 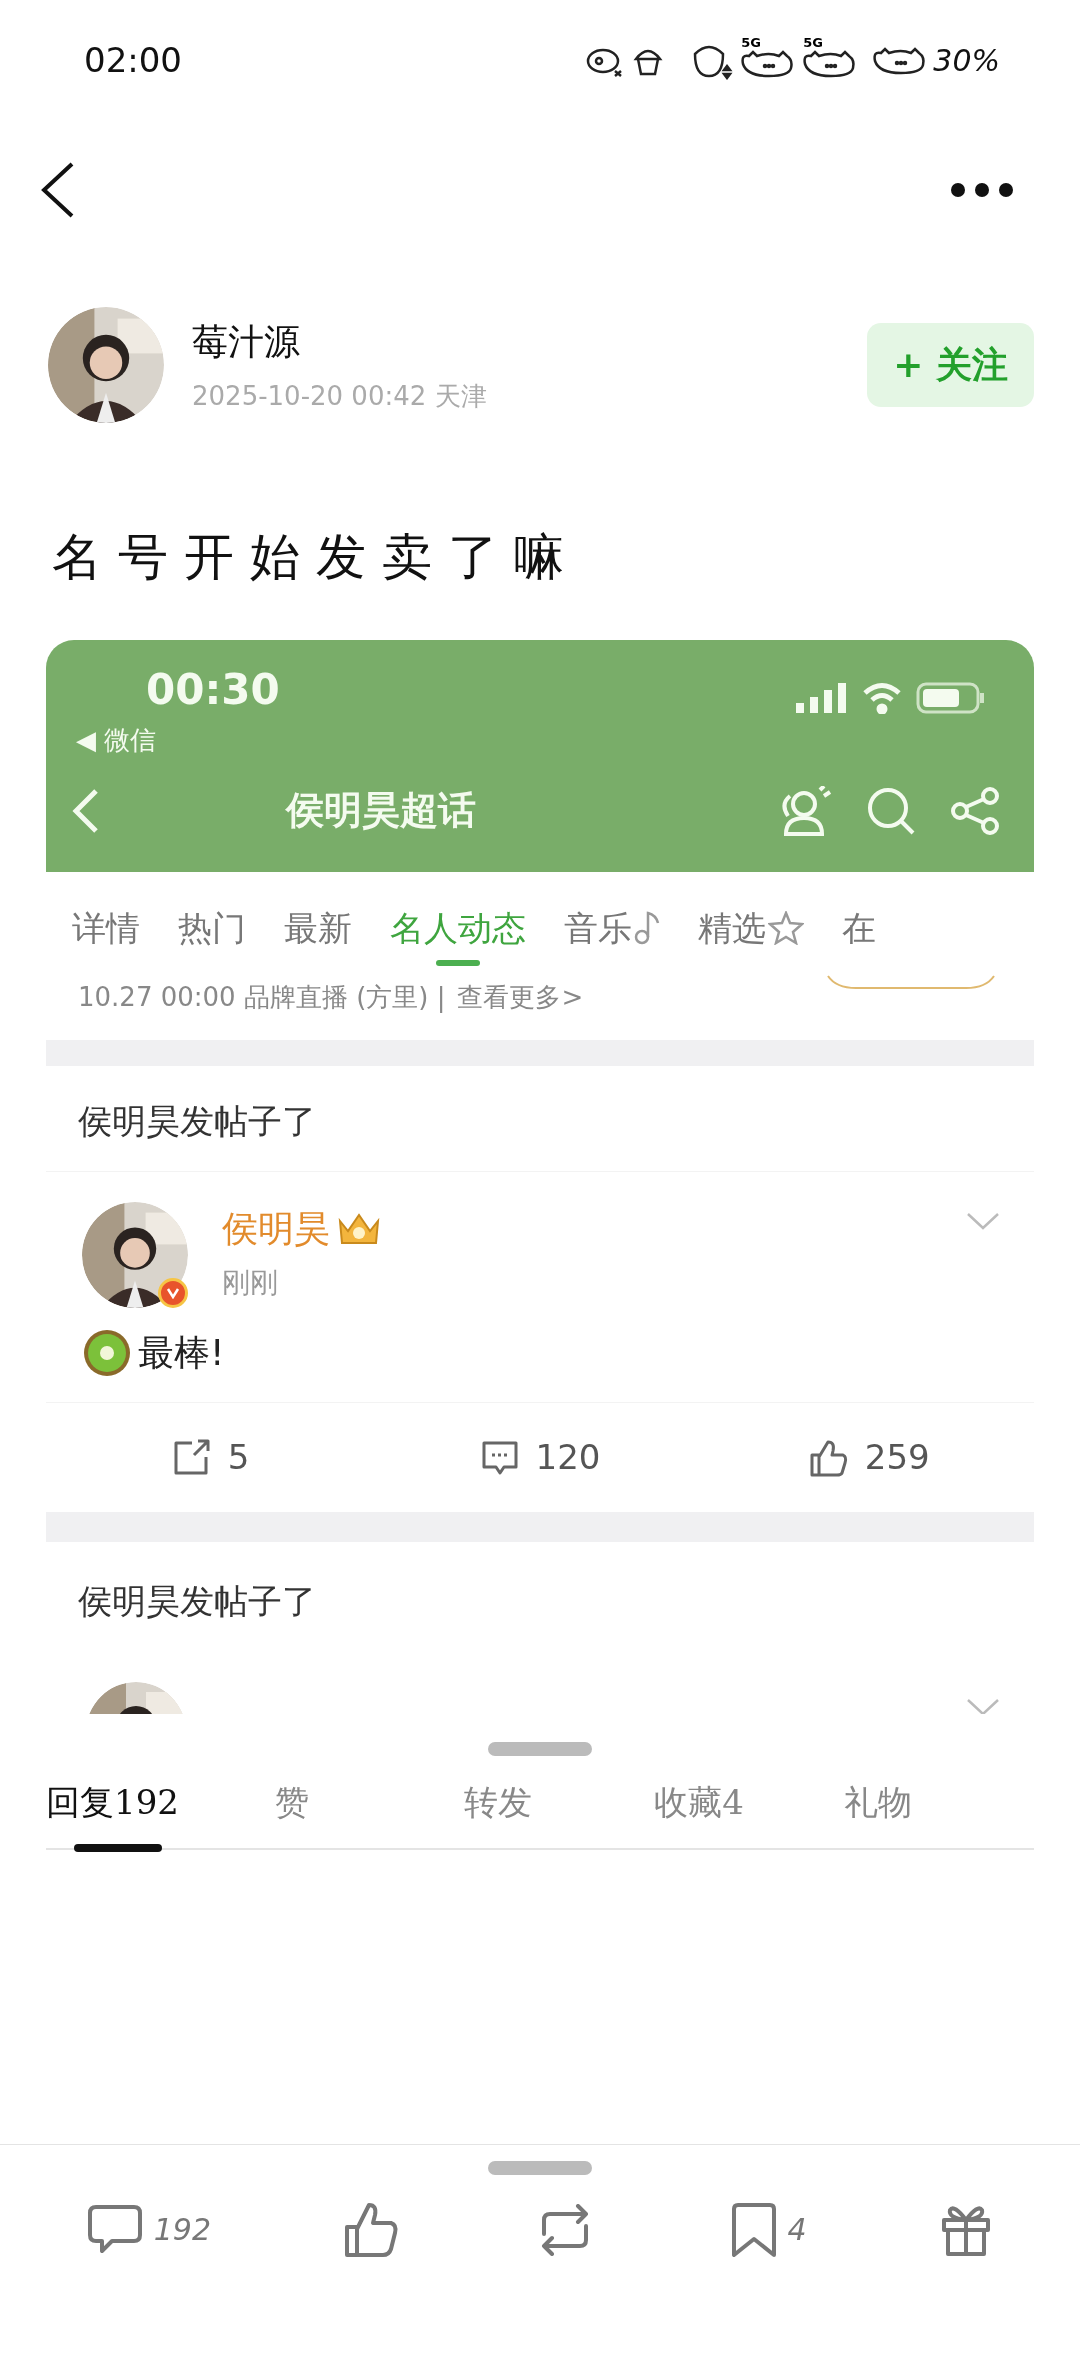 I want to click on topic-tab: 详情, so click(x=106, y=928).